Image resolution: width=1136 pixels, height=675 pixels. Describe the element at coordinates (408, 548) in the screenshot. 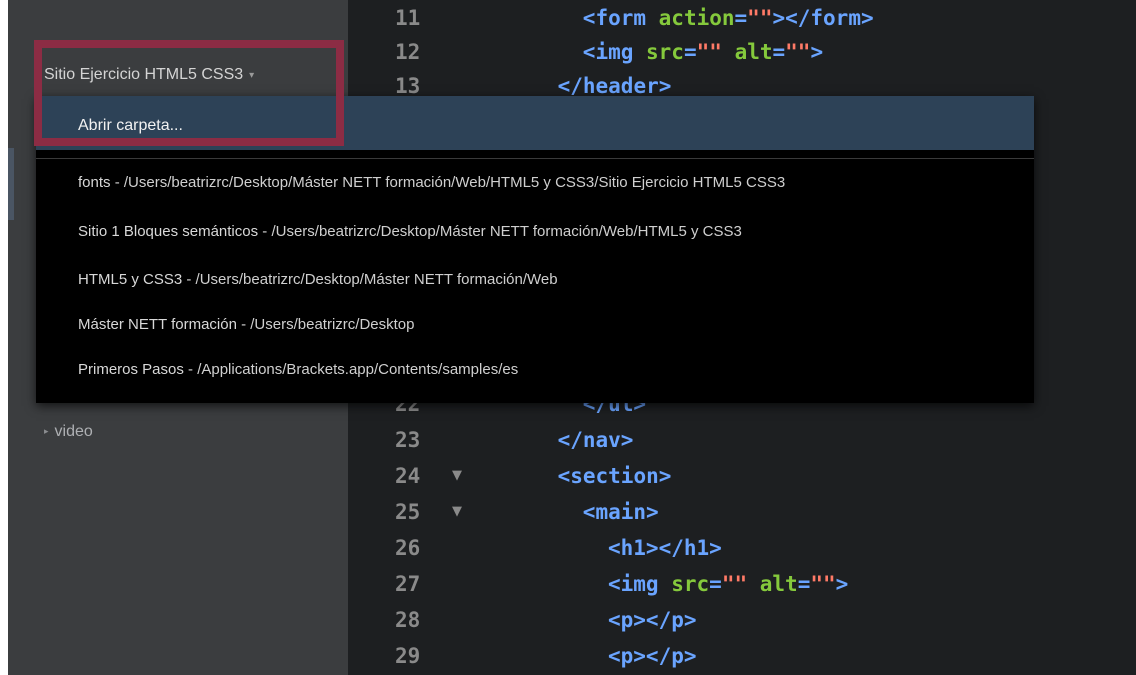

I see `line-number: 26` at that location.